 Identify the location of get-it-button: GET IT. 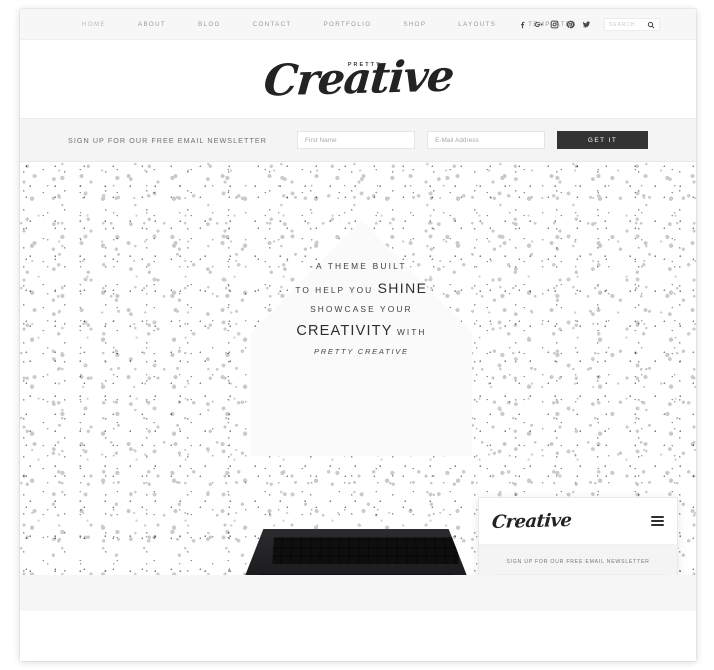
(602, 140).